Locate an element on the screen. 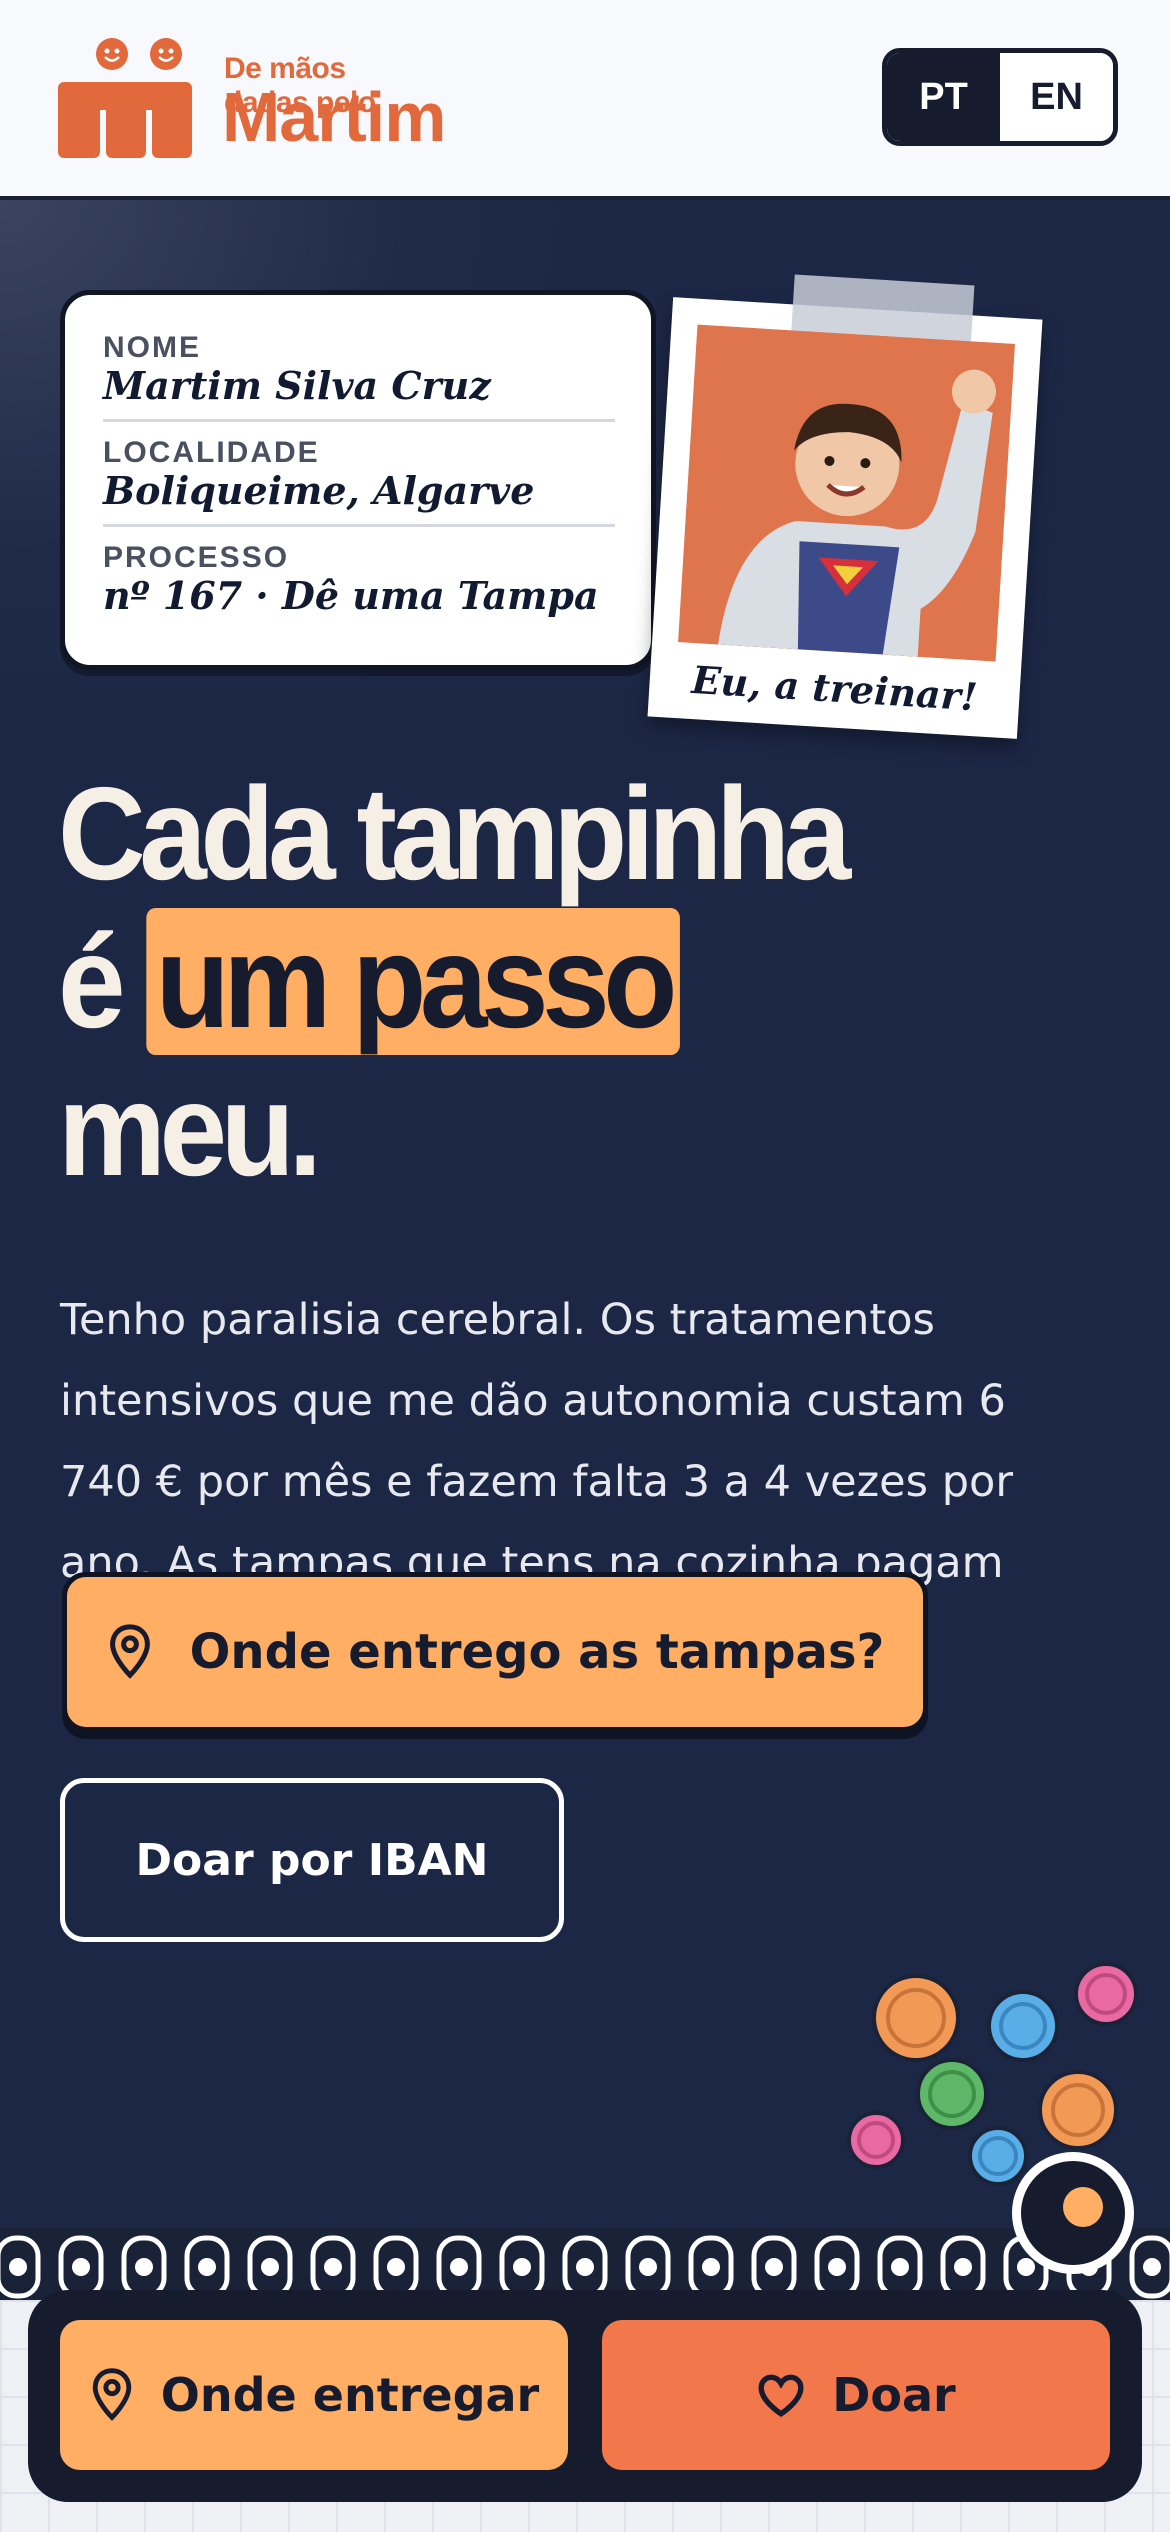 This screenshot has height=2532, width=1170. field-label: LOCALIDADE is located at coordinates (211, 452).